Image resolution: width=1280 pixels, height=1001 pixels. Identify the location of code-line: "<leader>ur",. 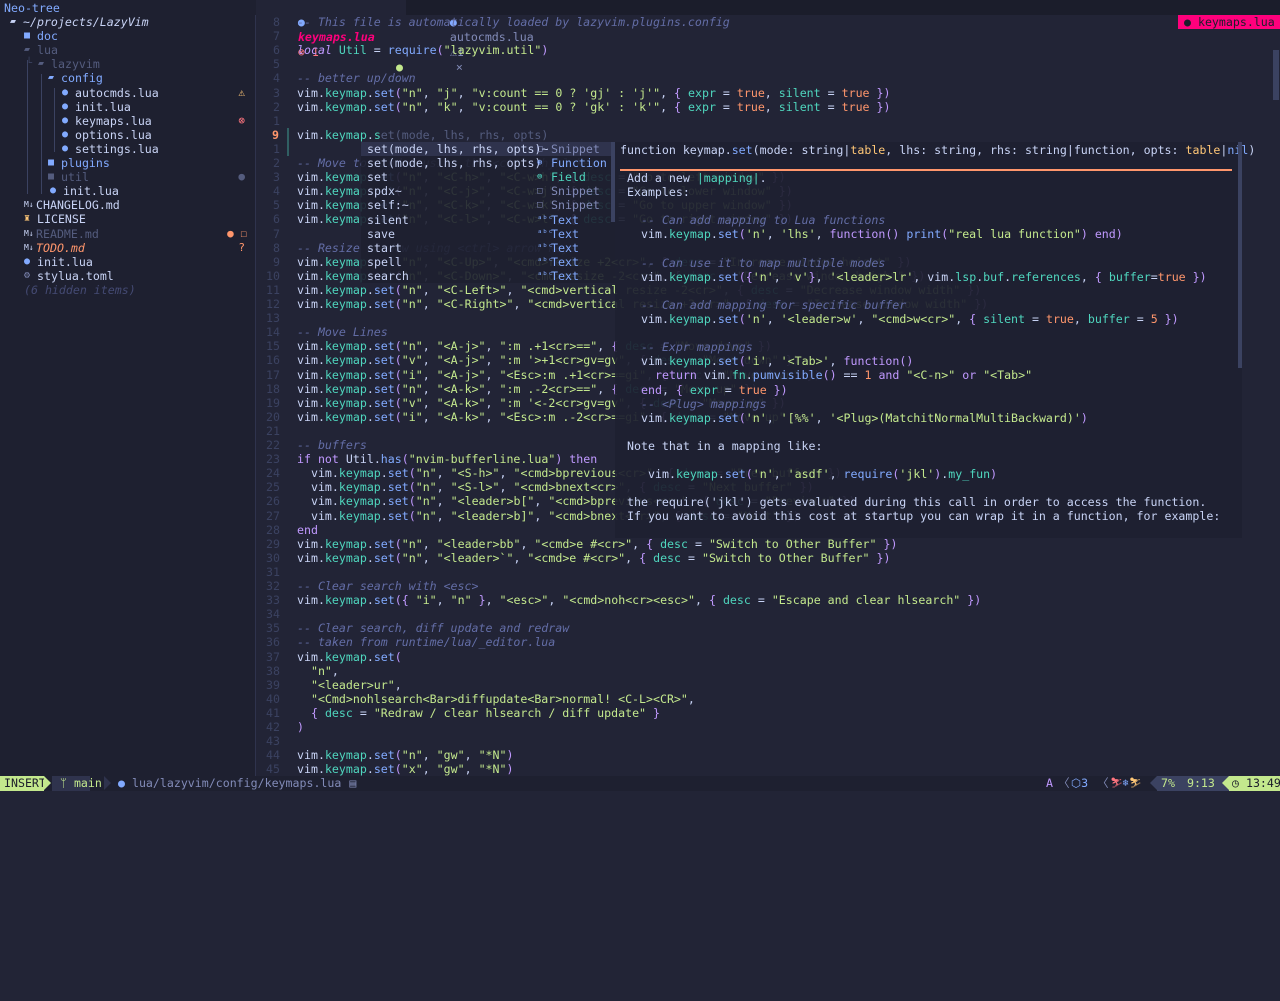
(349, 685).